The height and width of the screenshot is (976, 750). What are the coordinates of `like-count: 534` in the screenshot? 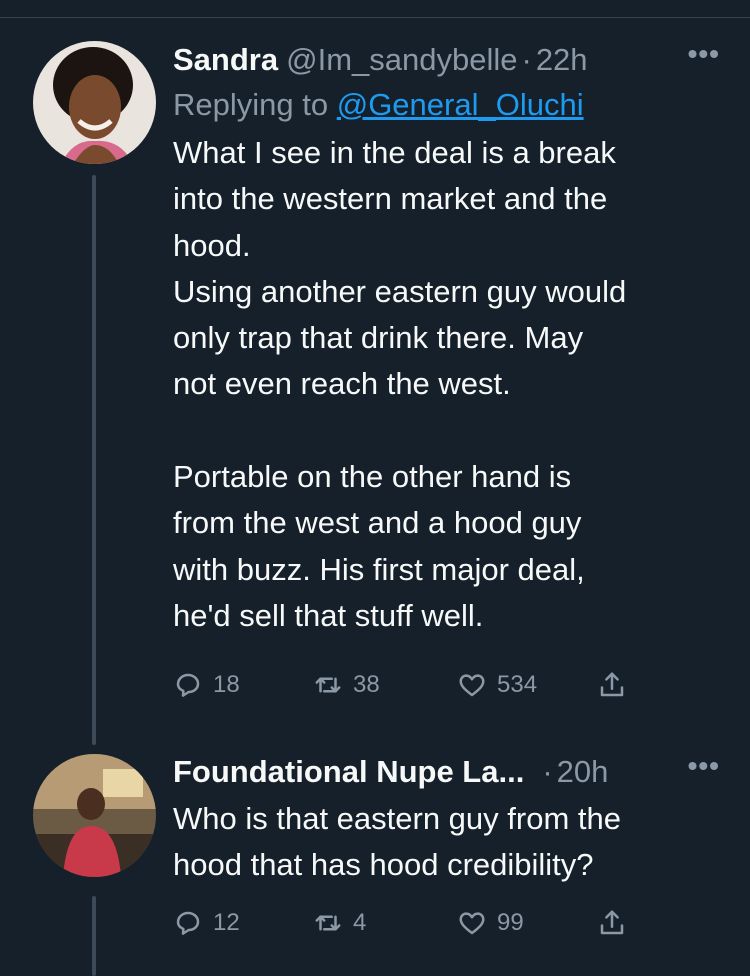 It's located at (517, 684).